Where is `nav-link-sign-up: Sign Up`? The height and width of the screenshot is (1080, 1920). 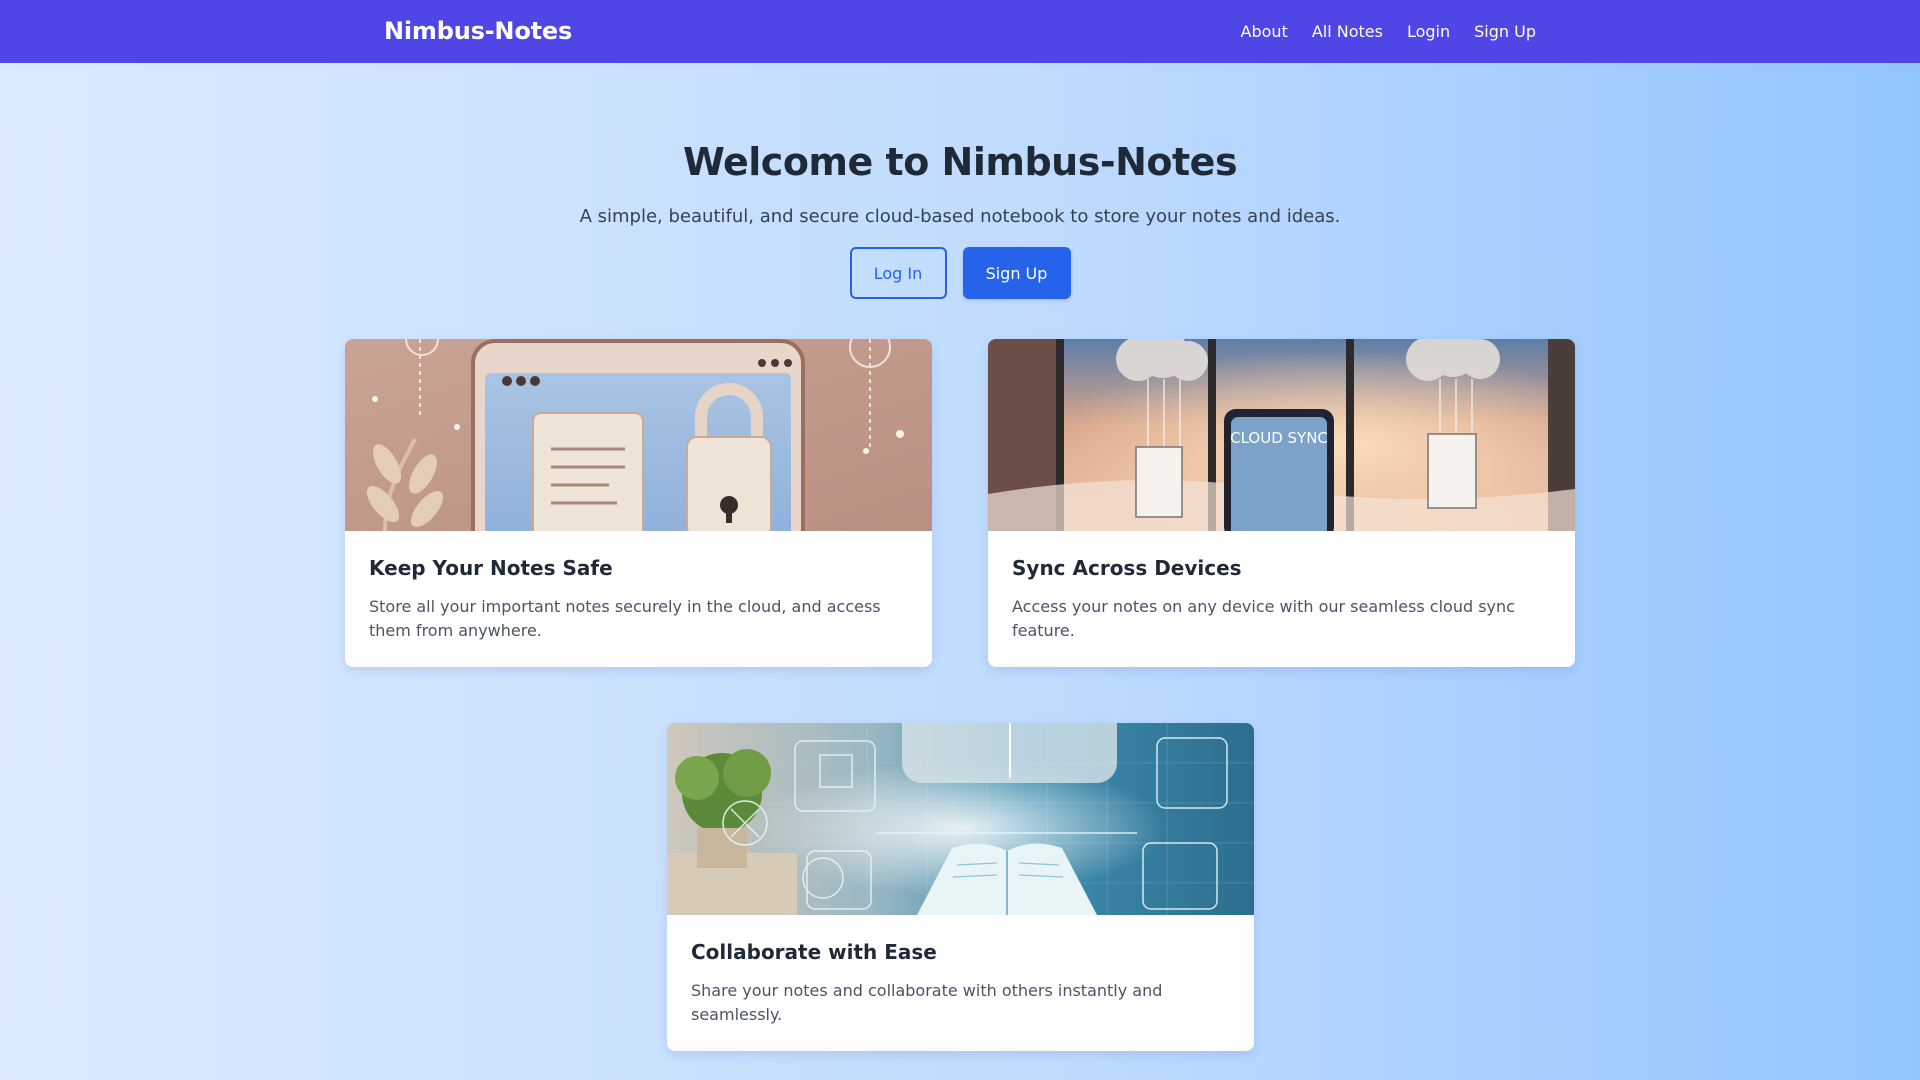
nav-link-sign-up: Sign Up is located at coordinates (1505, 31).